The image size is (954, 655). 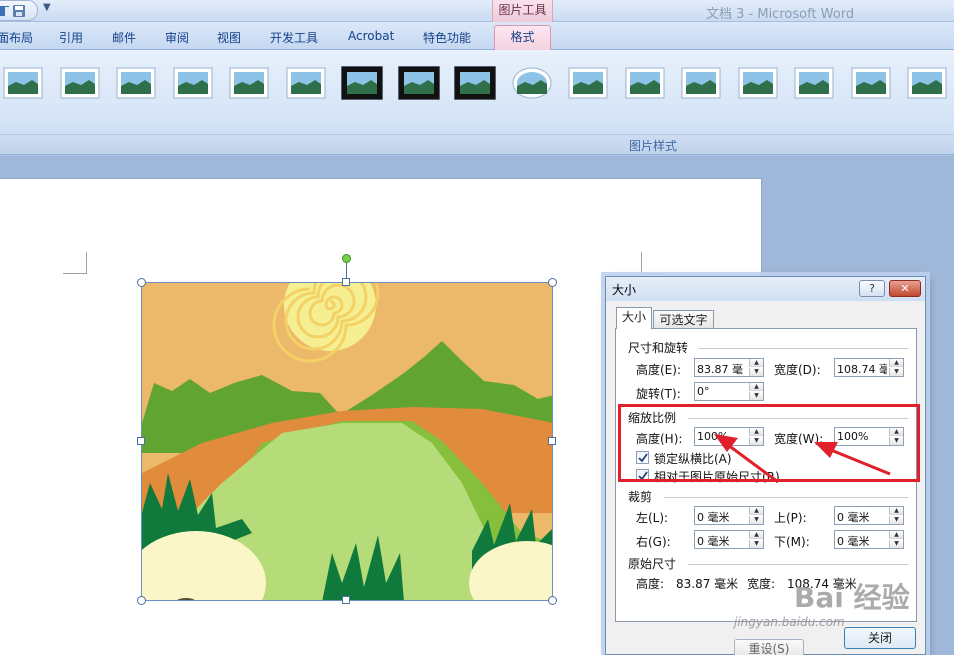 What do you see at coordinates (802, 459) in the screenshot?
I see `annotation-arrows` at bounding box center [802, 459].